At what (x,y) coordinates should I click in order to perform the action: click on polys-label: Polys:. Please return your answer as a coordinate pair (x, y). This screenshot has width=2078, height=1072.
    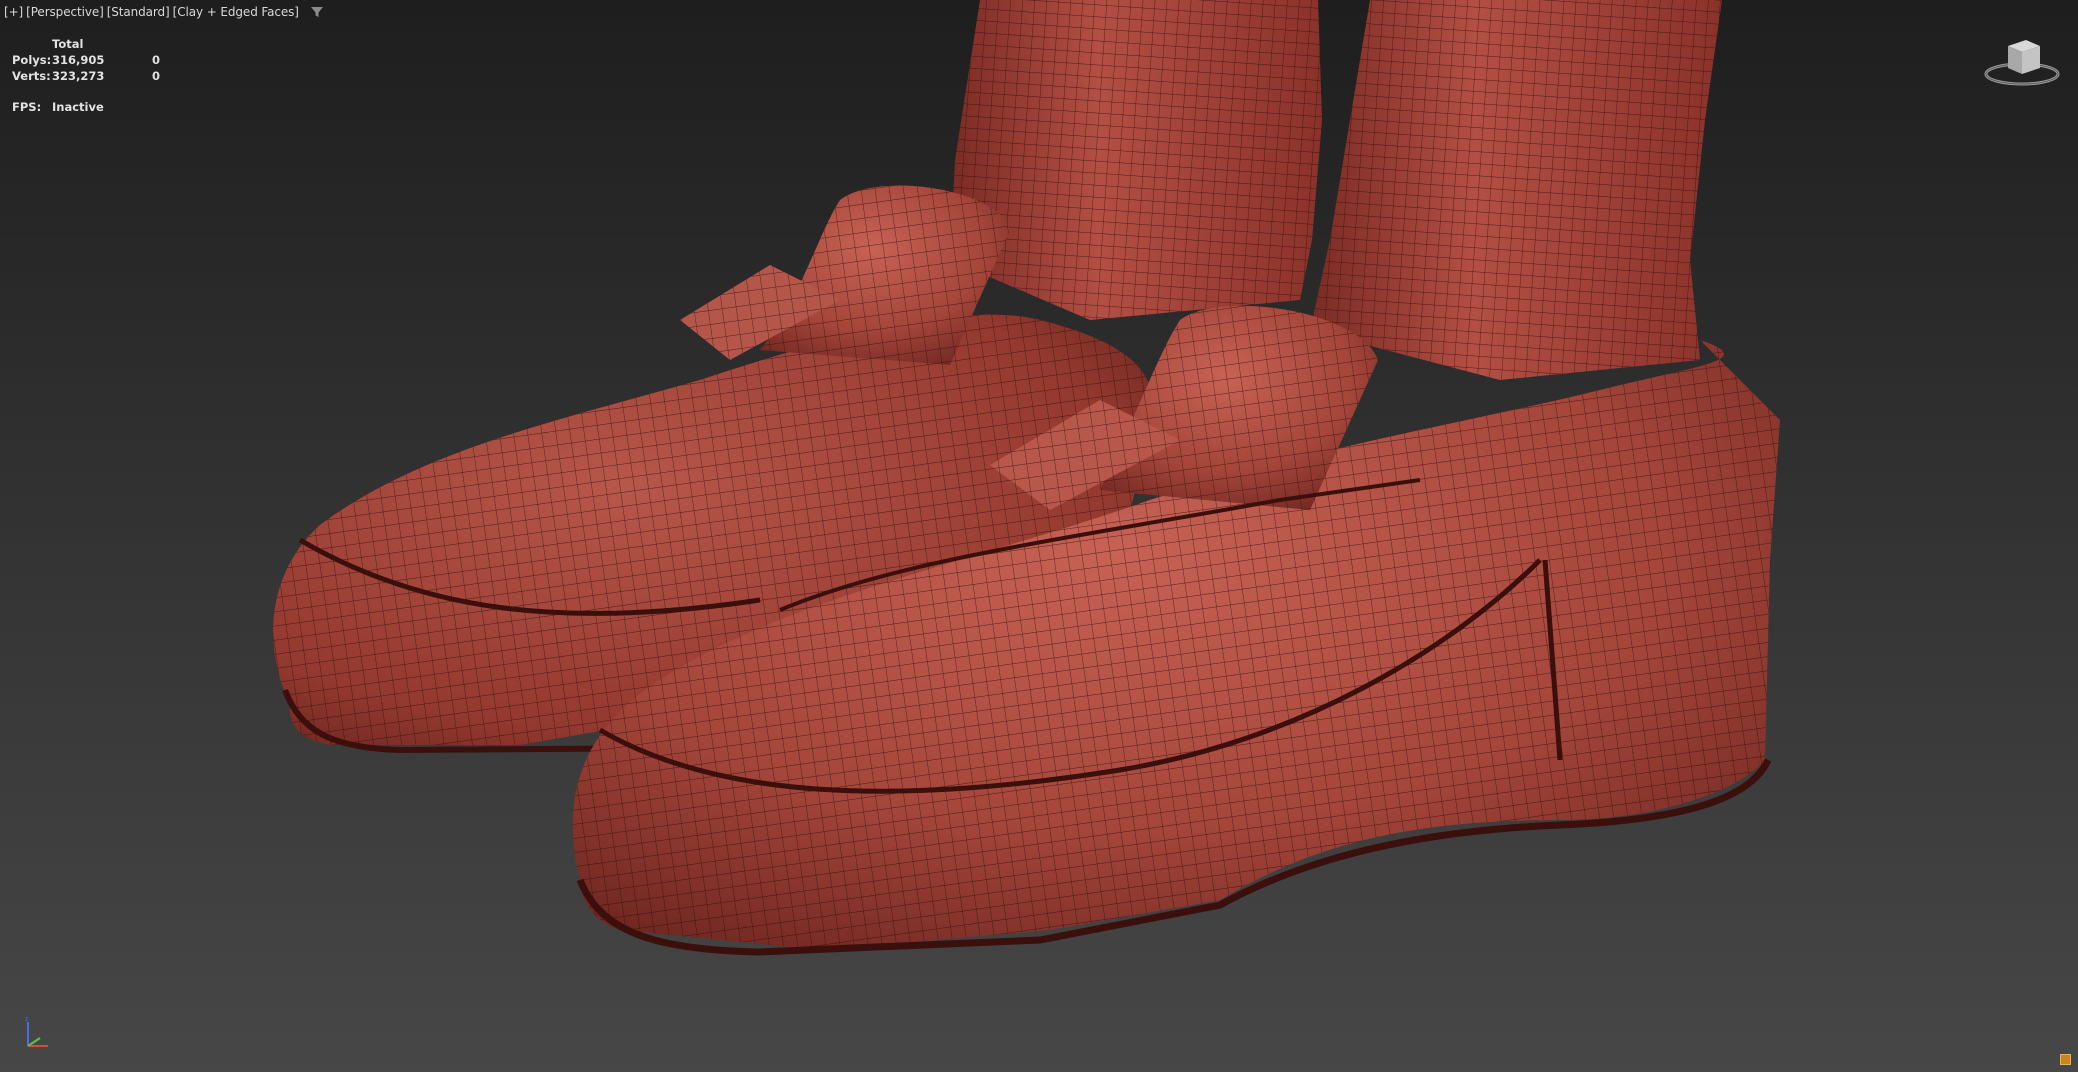
    Looking at the image, I should click on (32, 60).